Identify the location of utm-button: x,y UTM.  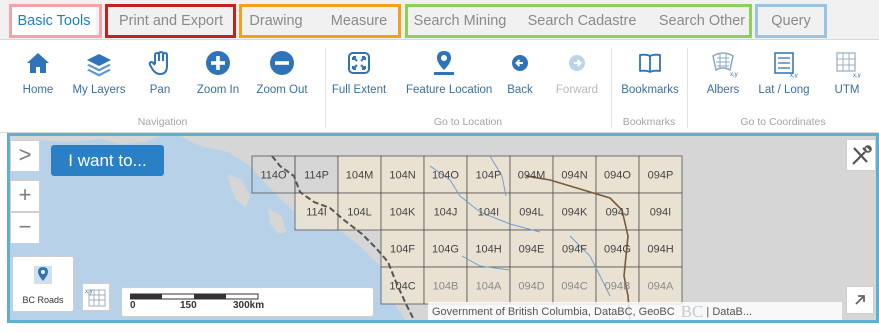
(847, 72).